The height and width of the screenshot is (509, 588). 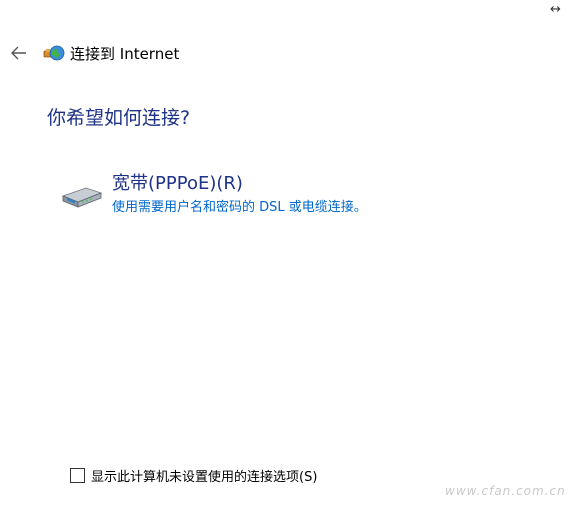 What do you see at coordinates (177, 183) in the screenshot?
I see `option-title: 宽带(PPPoE)(R)` at bounding box center [177, 183].